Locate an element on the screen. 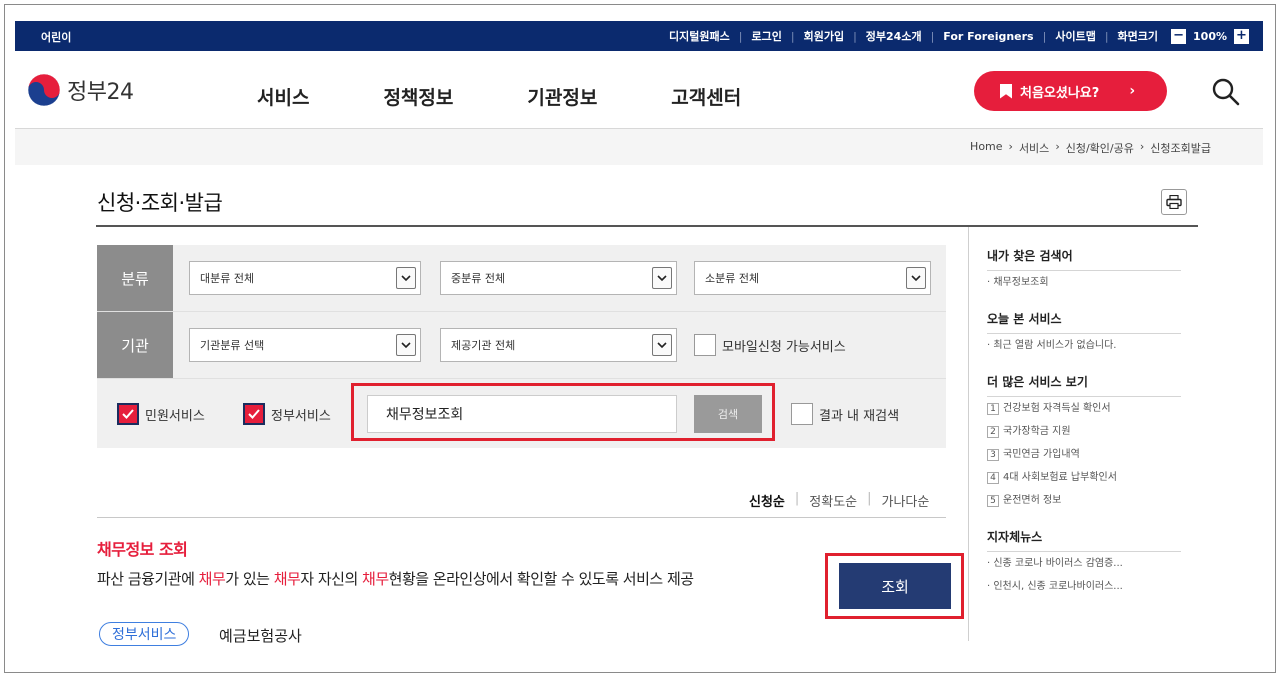 This screenshot has height=677, width=1280. breadcrumb-home: Home is located at coordinates (986, 148).